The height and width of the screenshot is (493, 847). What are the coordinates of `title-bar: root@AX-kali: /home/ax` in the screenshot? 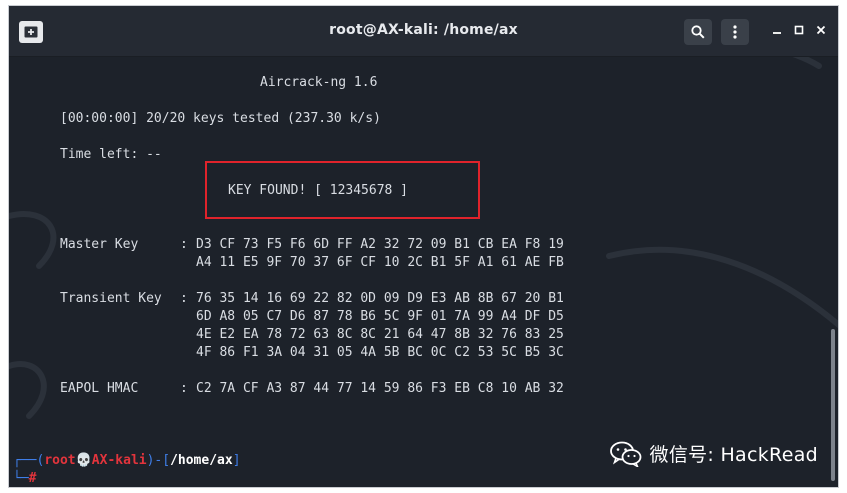 It's located at (423, 31).